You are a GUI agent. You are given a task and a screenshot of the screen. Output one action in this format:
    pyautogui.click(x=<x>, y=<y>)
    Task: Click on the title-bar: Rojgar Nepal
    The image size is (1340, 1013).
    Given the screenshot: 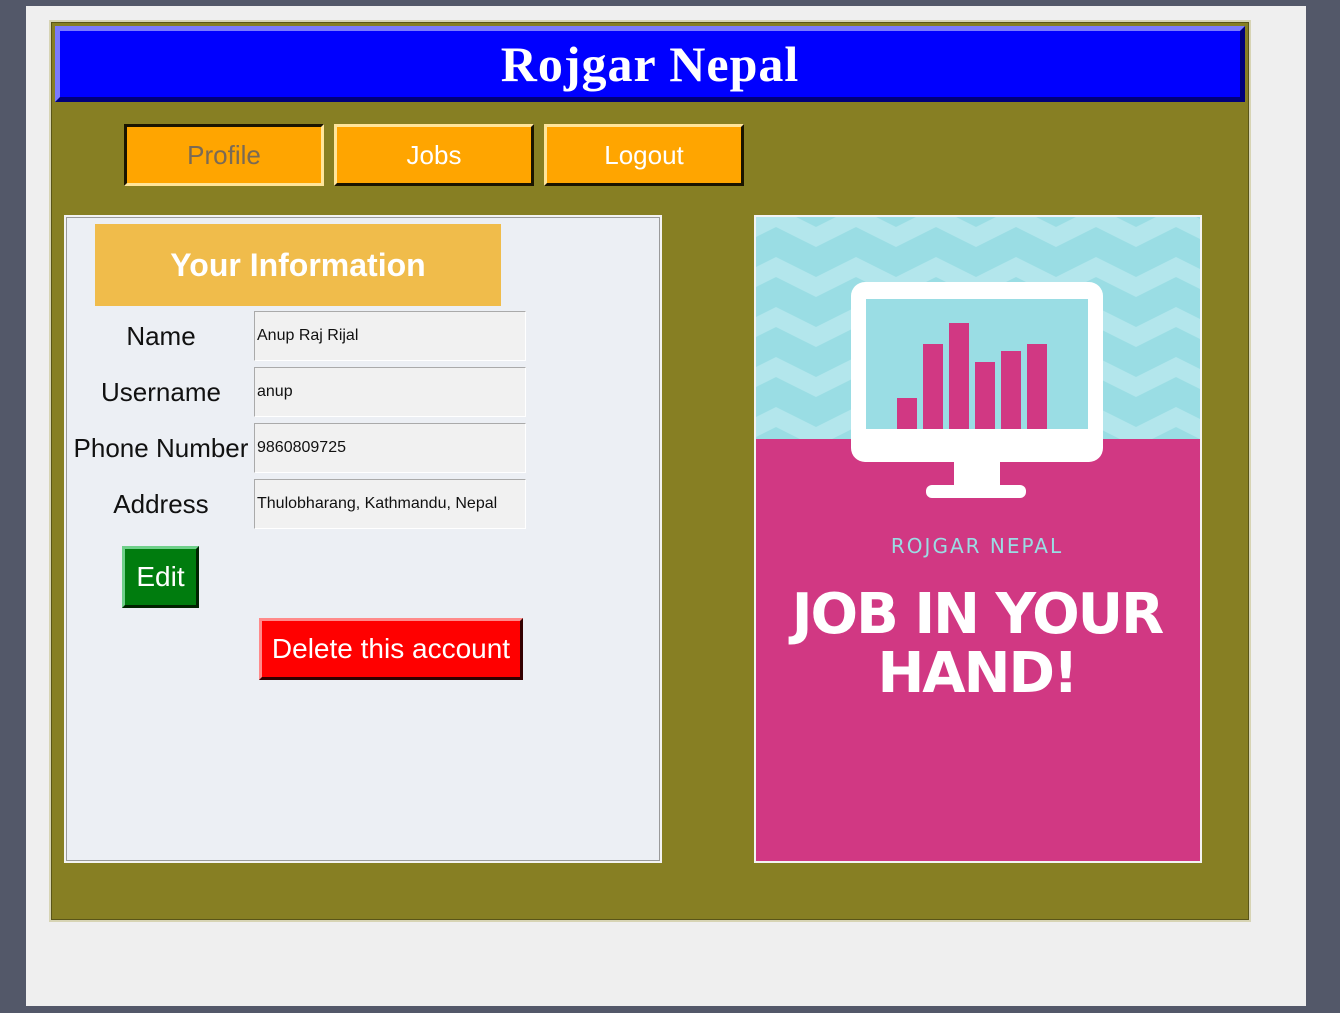 What is the action you would take?
    pyautogui.click(x=650, y=64)
    